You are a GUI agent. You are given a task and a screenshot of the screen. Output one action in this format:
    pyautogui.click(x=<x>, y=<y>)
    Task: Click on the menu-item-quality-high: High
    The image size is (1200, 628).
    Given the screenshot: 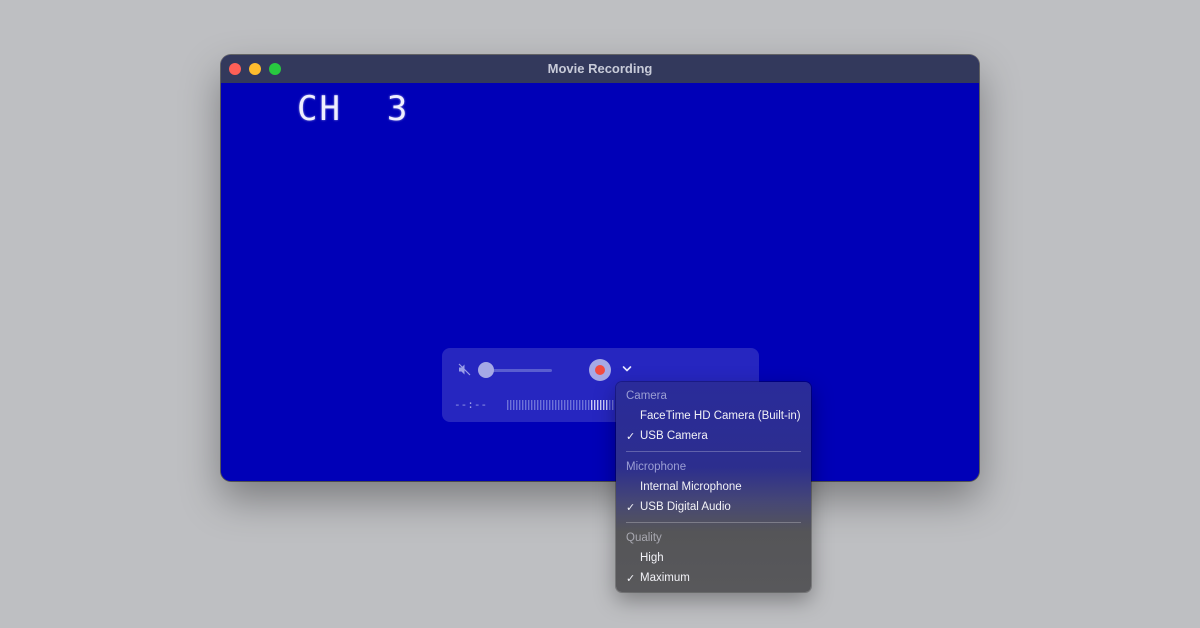 What is the action you would take?
    pyautogui.click(x=652, y=558)
    